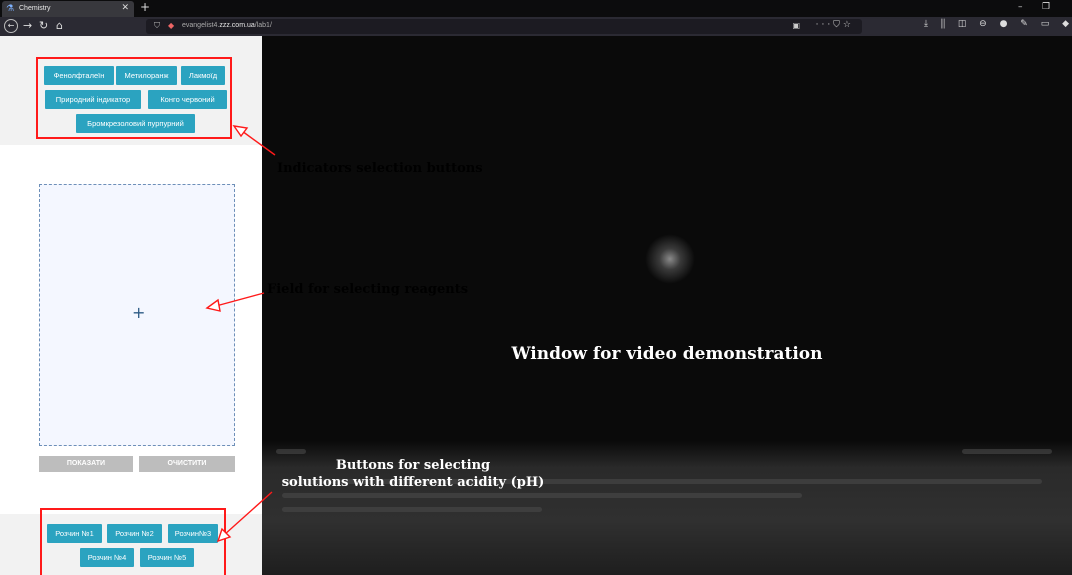  I want to click on clear-button: ОЧИСТИТИ, so click(187, 464).